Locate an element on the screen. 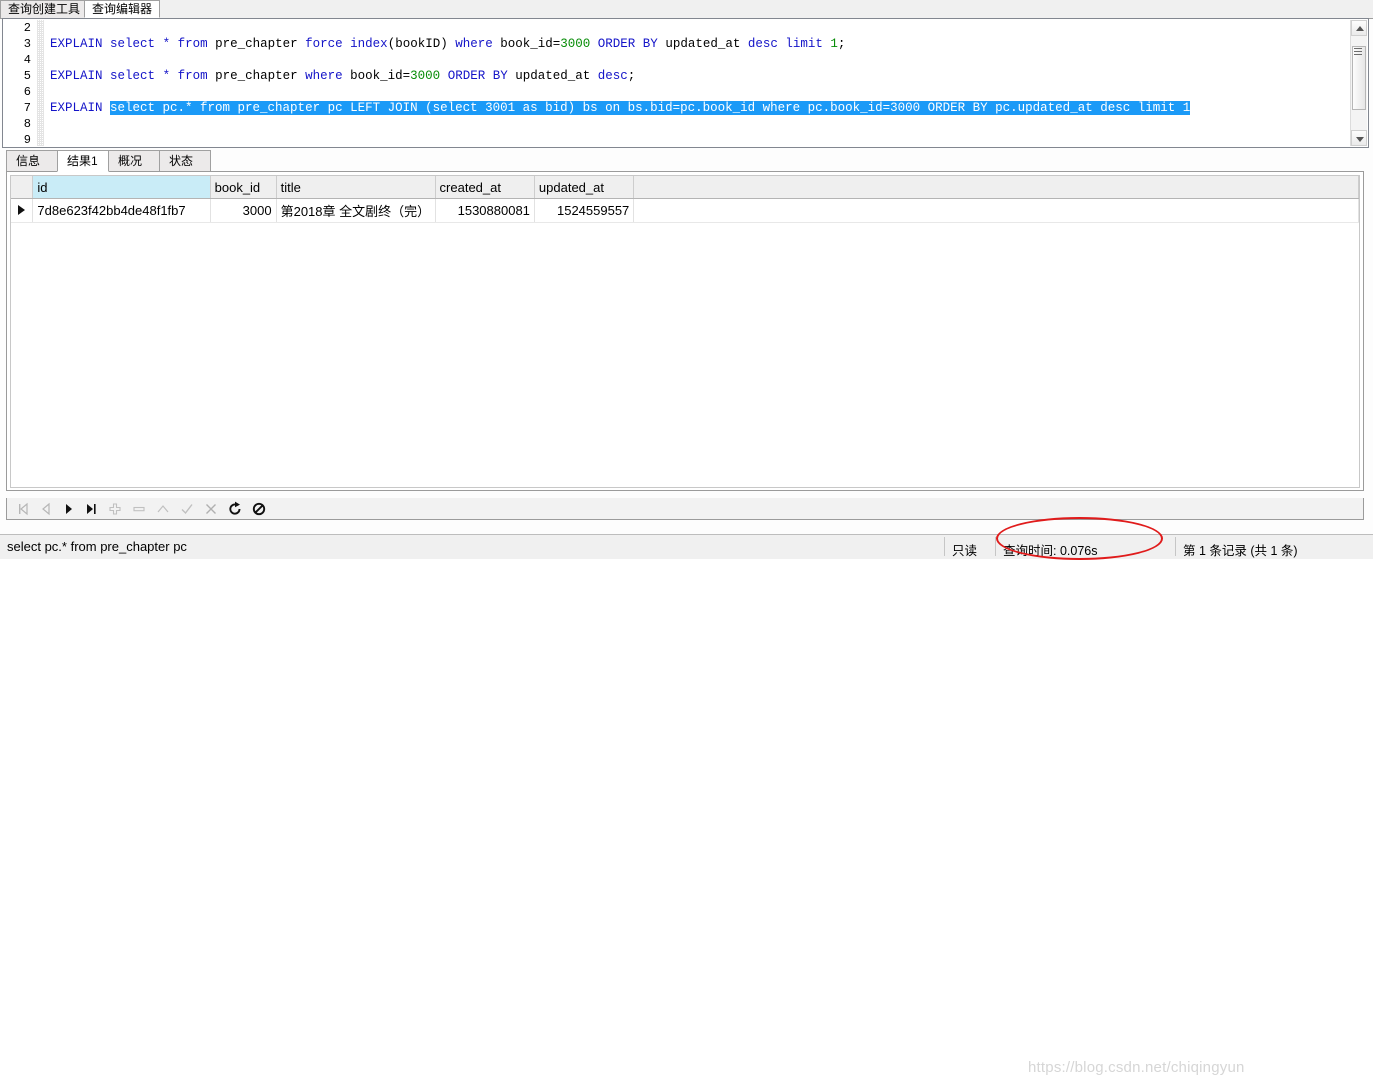 The image size is (1373, 1076). cell-updated_at: 1524559557 is located at coordinates (584, 210).